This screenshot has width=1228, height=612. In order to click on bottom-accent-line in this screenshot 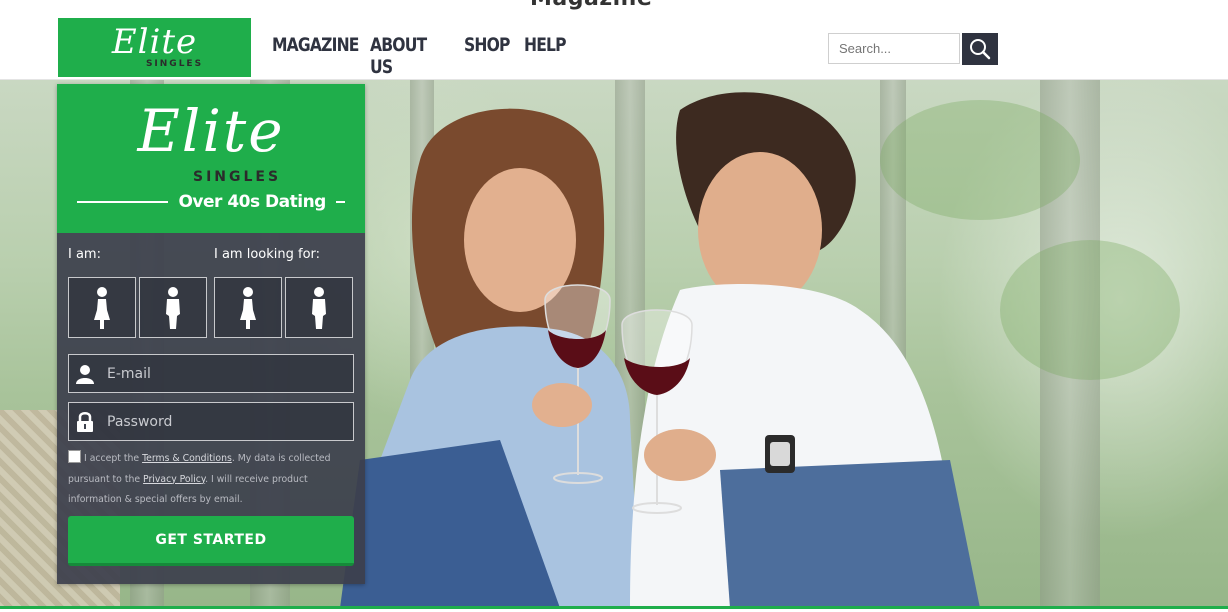, I will do `click(614, 607)`.